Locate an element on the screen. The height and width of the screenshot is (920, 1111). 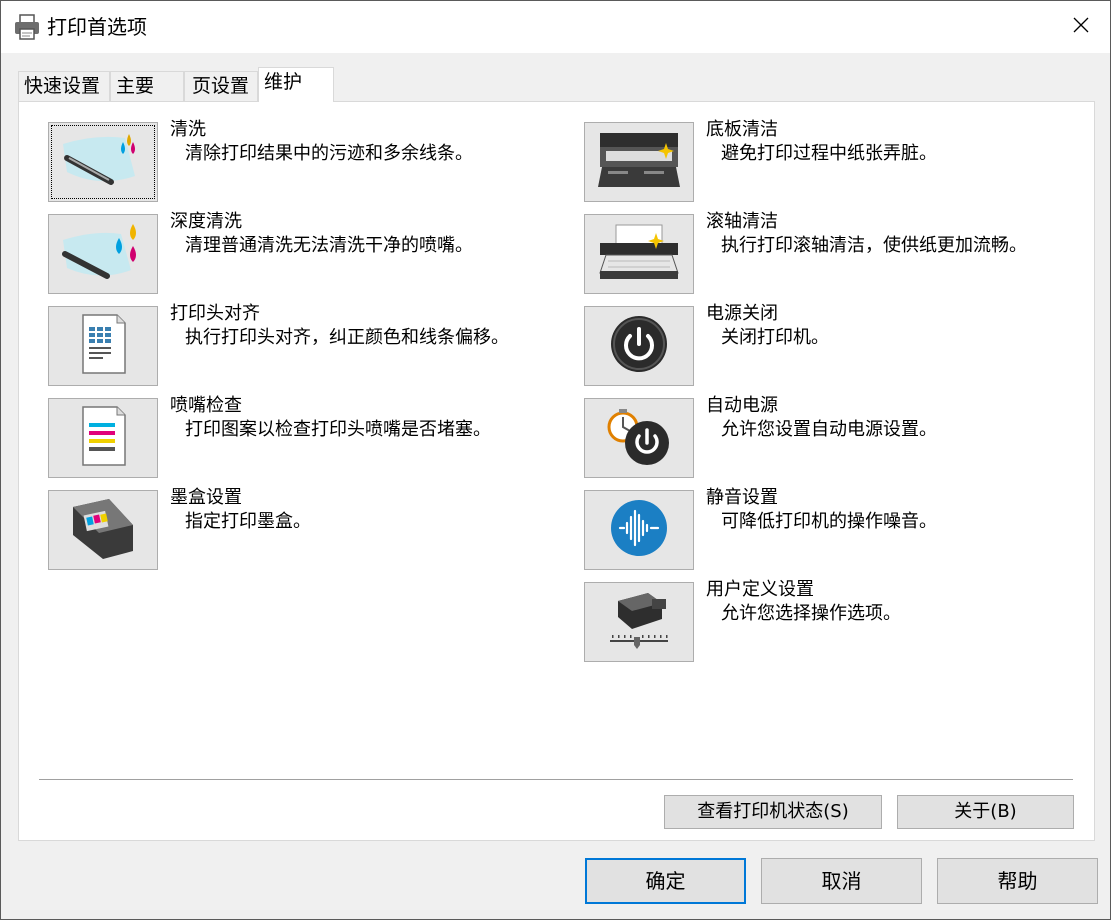
power-off-desc: 关闭打印机。 is located at coordinates (901, 338).